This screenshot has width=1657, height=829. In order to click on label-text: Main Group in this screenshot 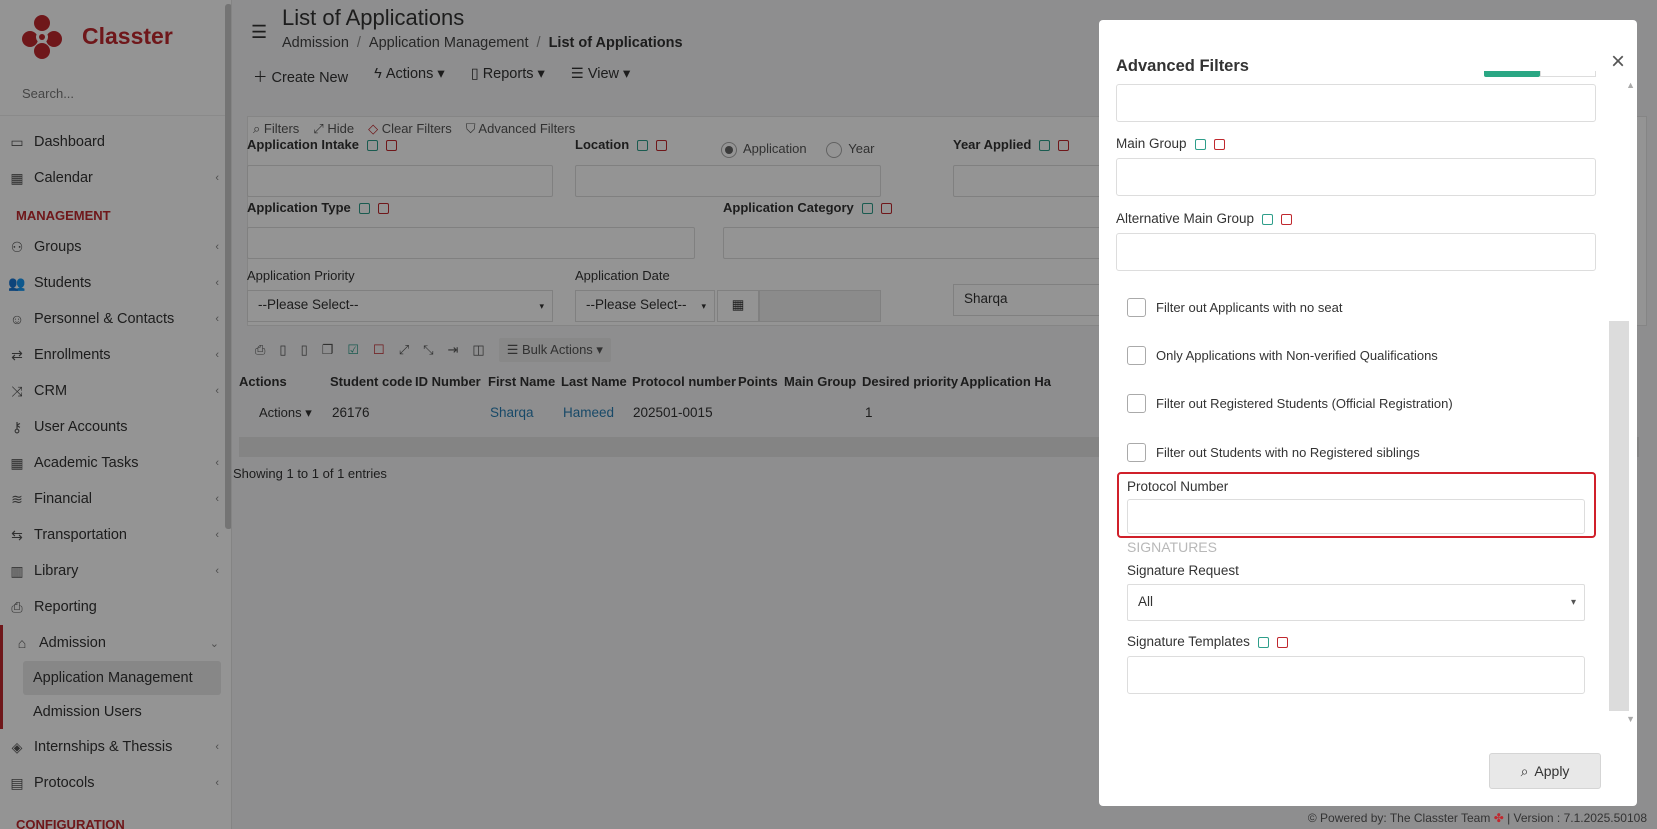, I will do `click(1151, 143)`.